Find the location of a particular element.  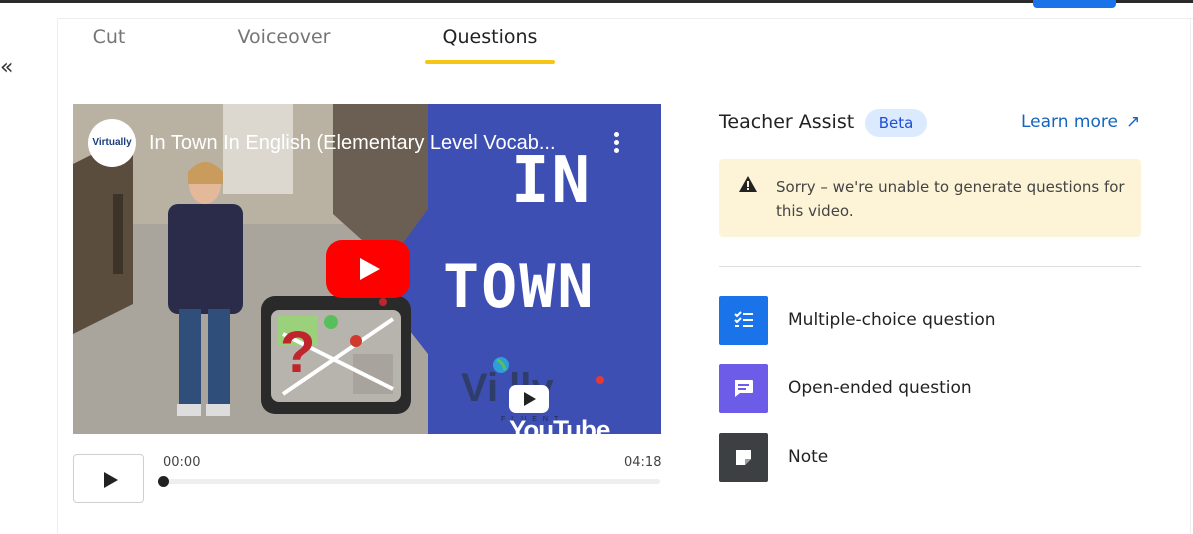

note-option: Note is located at coordinates (929, 458).